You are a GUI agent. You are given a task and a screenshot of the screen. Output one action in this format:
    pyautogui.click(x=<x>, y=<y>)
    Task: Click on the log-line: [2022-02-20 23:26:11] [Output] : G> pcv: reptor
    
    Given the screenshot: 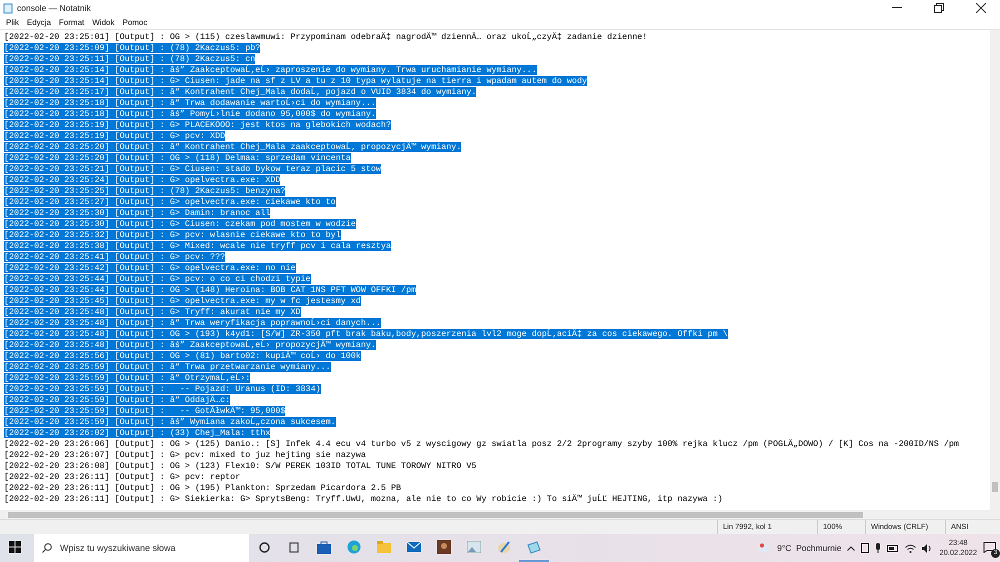 What is the action you would take?
    pyautogui.click(x=122, y=477)
    